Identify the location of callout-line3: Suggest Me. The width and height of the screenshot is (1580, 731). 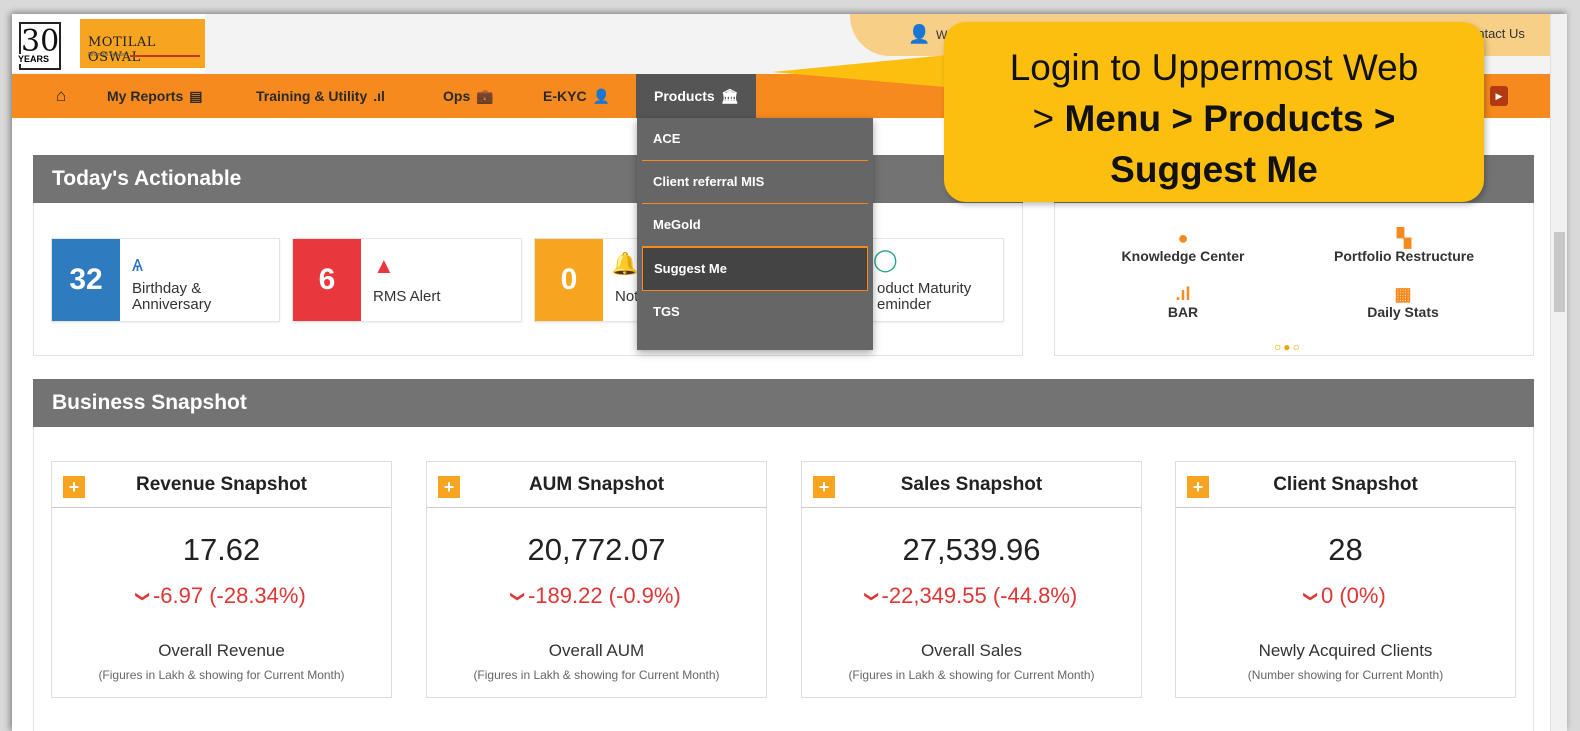
(1214, 169).